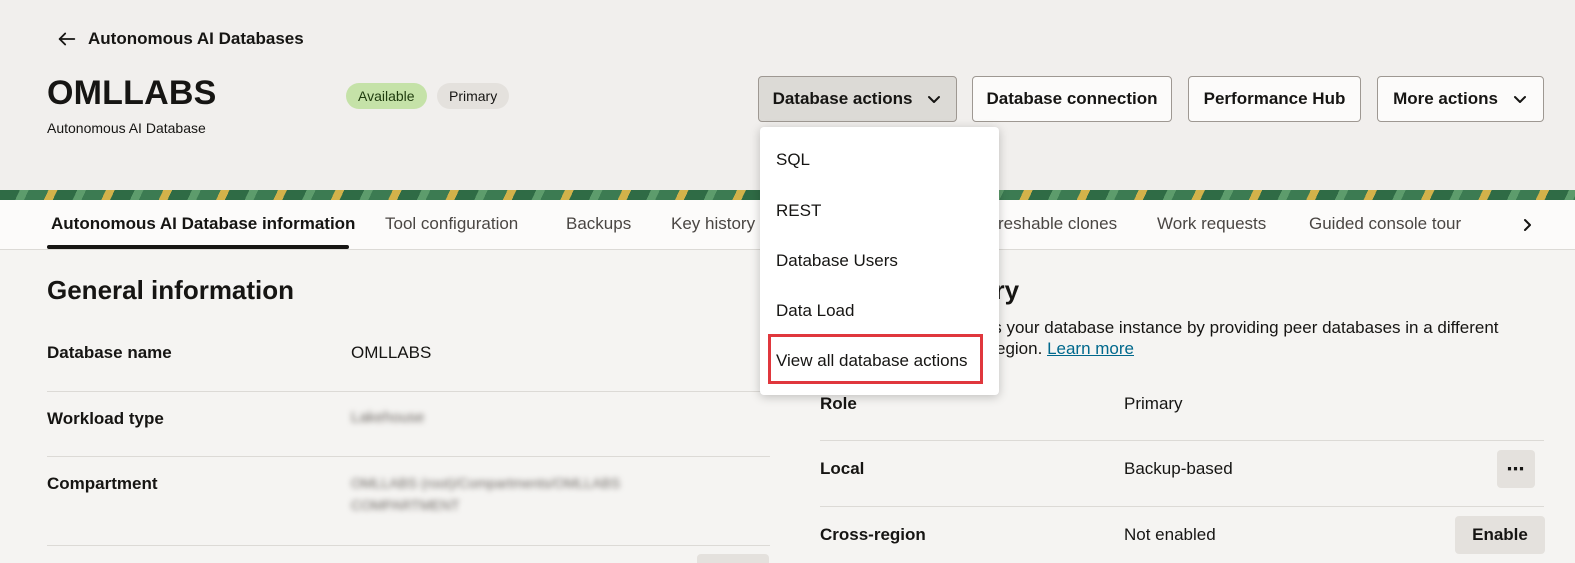  Describe the element at coordinates (391, 352) in the screenshot. I see `database-name-value: OMLLABS` at that location.